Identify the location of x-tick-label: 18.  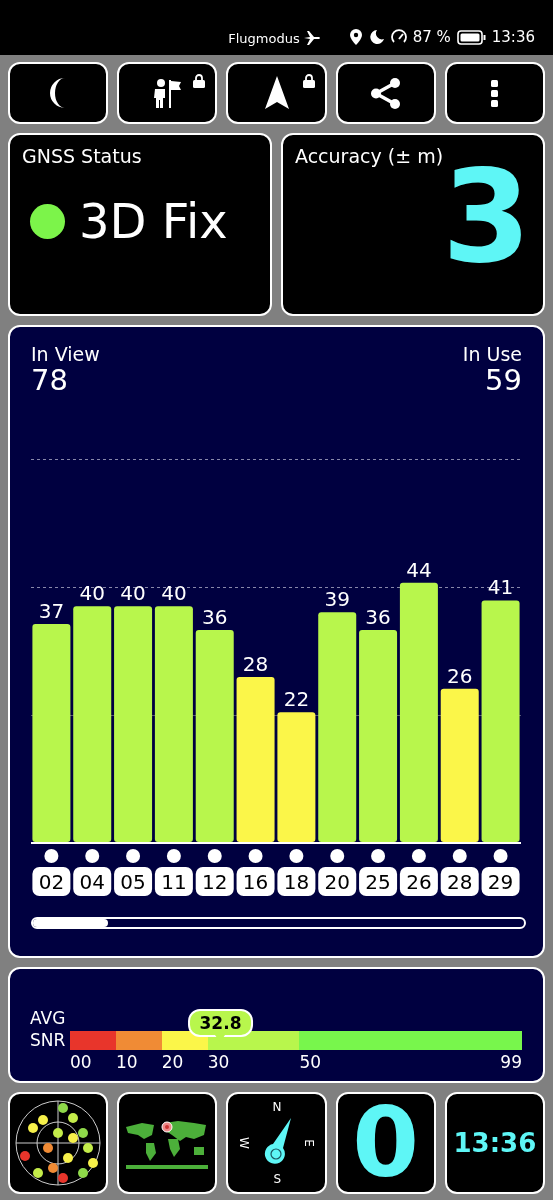
(296, 882).